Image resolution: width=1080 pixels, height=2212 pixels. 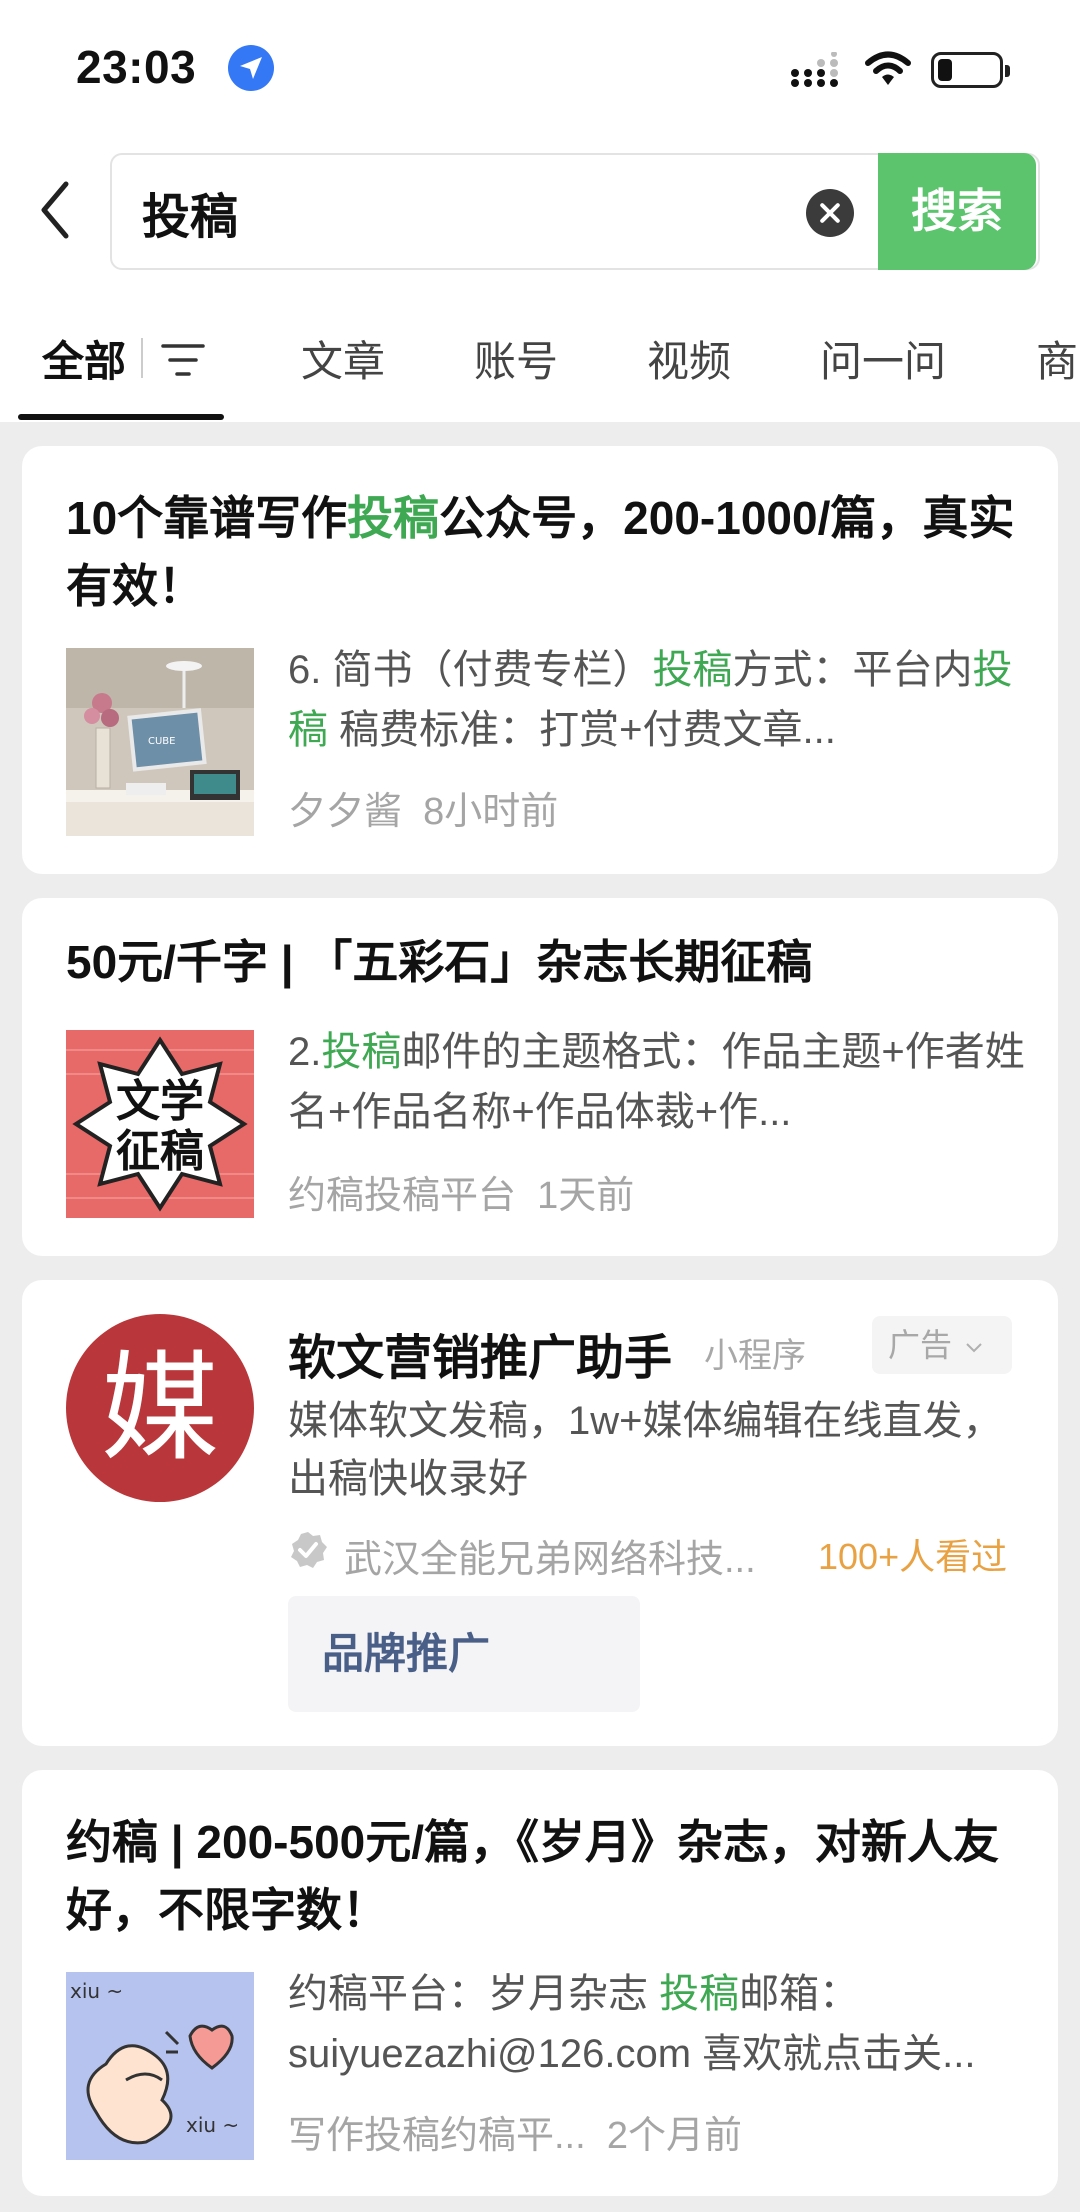 What do you see at coordinates (462, 212) in the screenshot?
I see `search-input` at bounding box center [462, 212].